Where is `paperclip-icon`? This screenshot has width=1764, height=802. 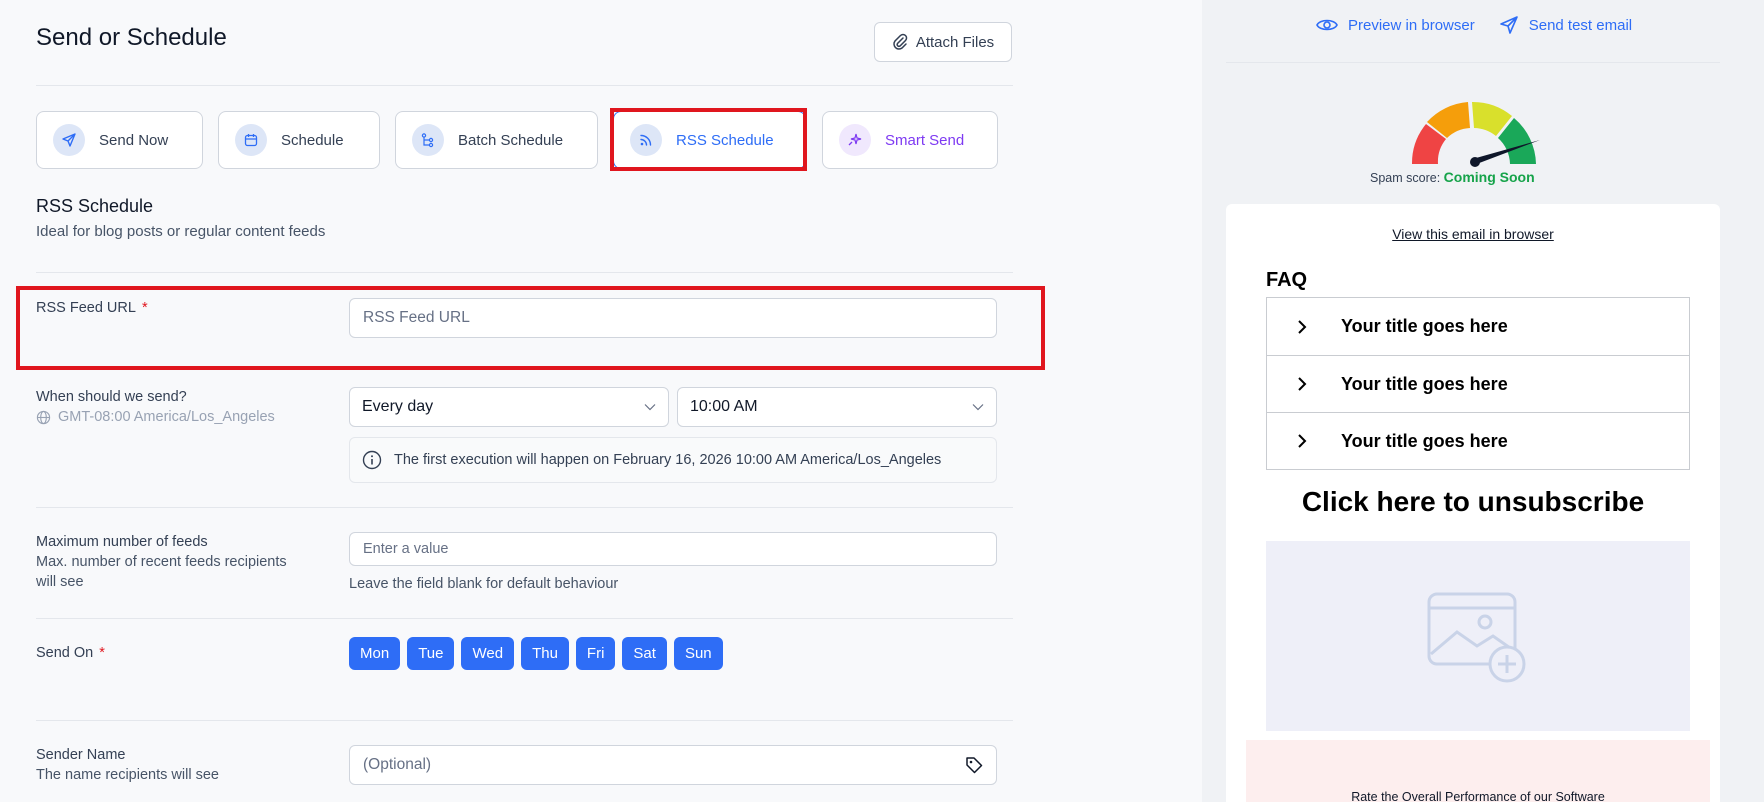 paperclip-icon is located at coordinates (900, 41).